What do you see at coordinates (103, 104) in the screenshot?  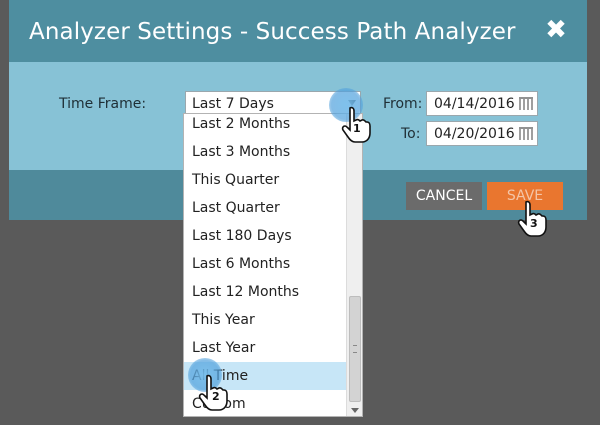 I see `time-frame-label: Time Frame:` at bounding box center [103, 104].